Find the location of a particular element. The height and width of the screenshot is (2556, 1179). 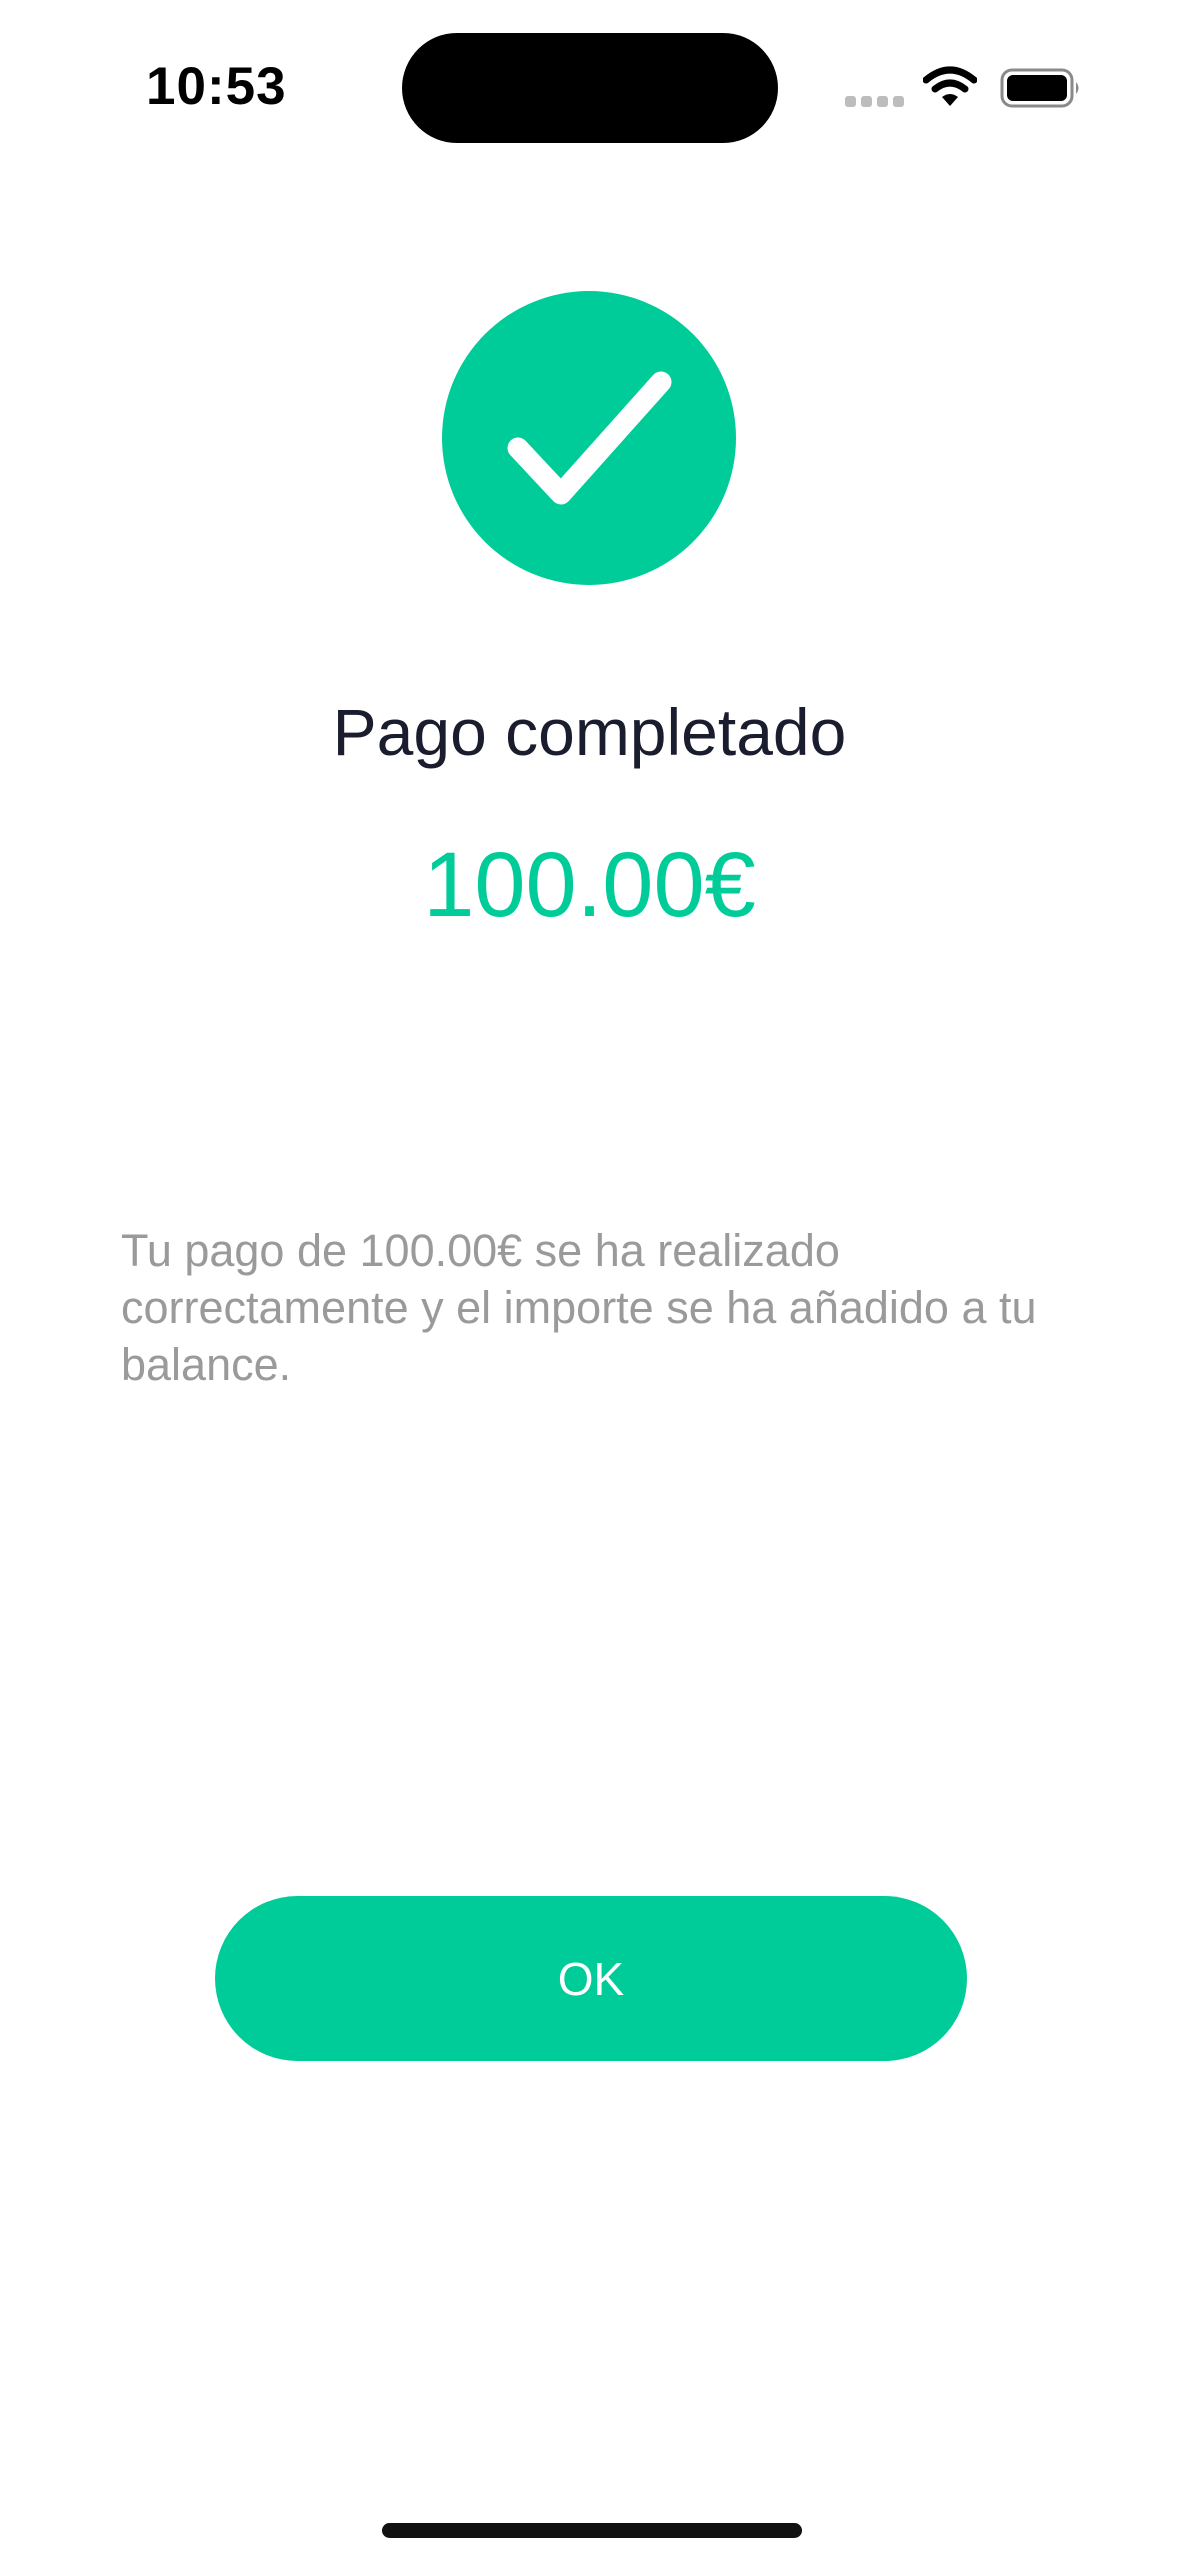

ok-button: OK is located at coordinates (591, 1978).